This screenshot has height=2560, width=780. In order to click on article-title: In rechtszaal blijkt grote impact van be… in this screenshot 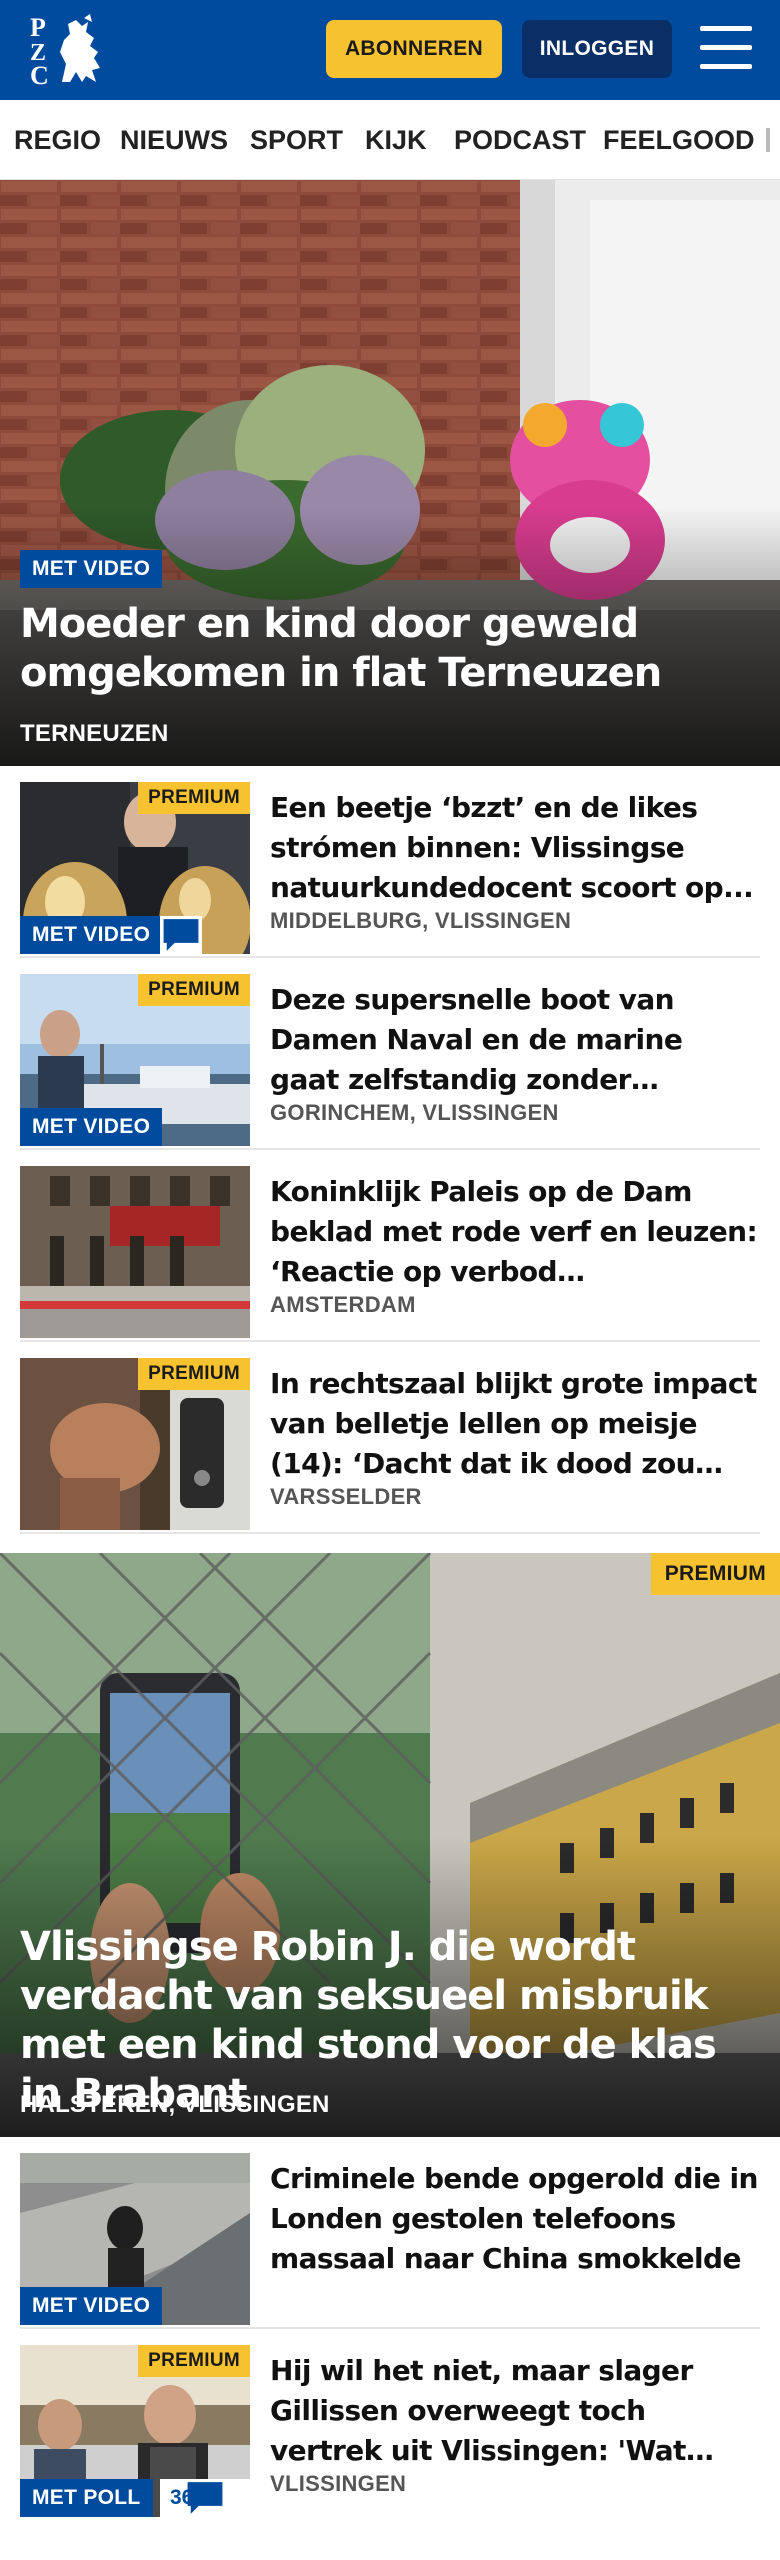, I will do `click(515, 1424)`.